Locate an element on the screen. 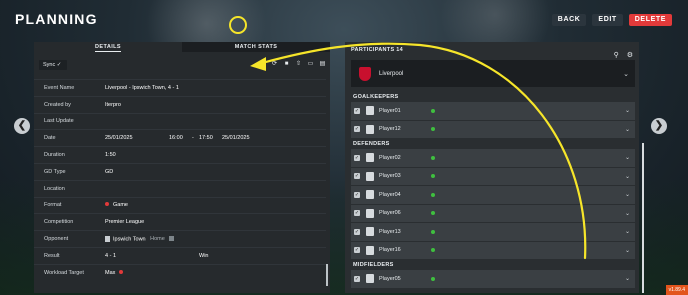  workload-dot-icon is located at coordinates (121, 271).